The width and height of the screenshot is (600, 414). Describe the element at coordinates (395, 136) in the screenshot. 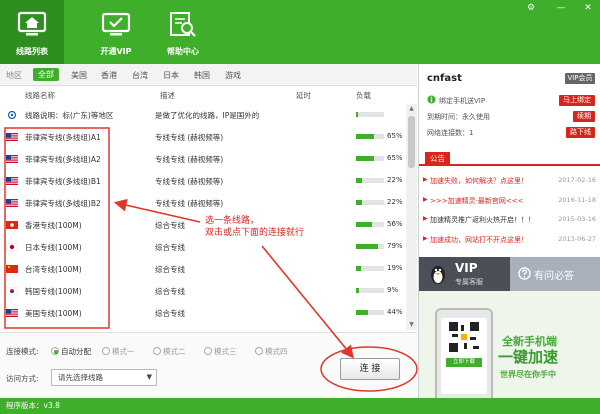

I see `load-percent: 65%` at that location.